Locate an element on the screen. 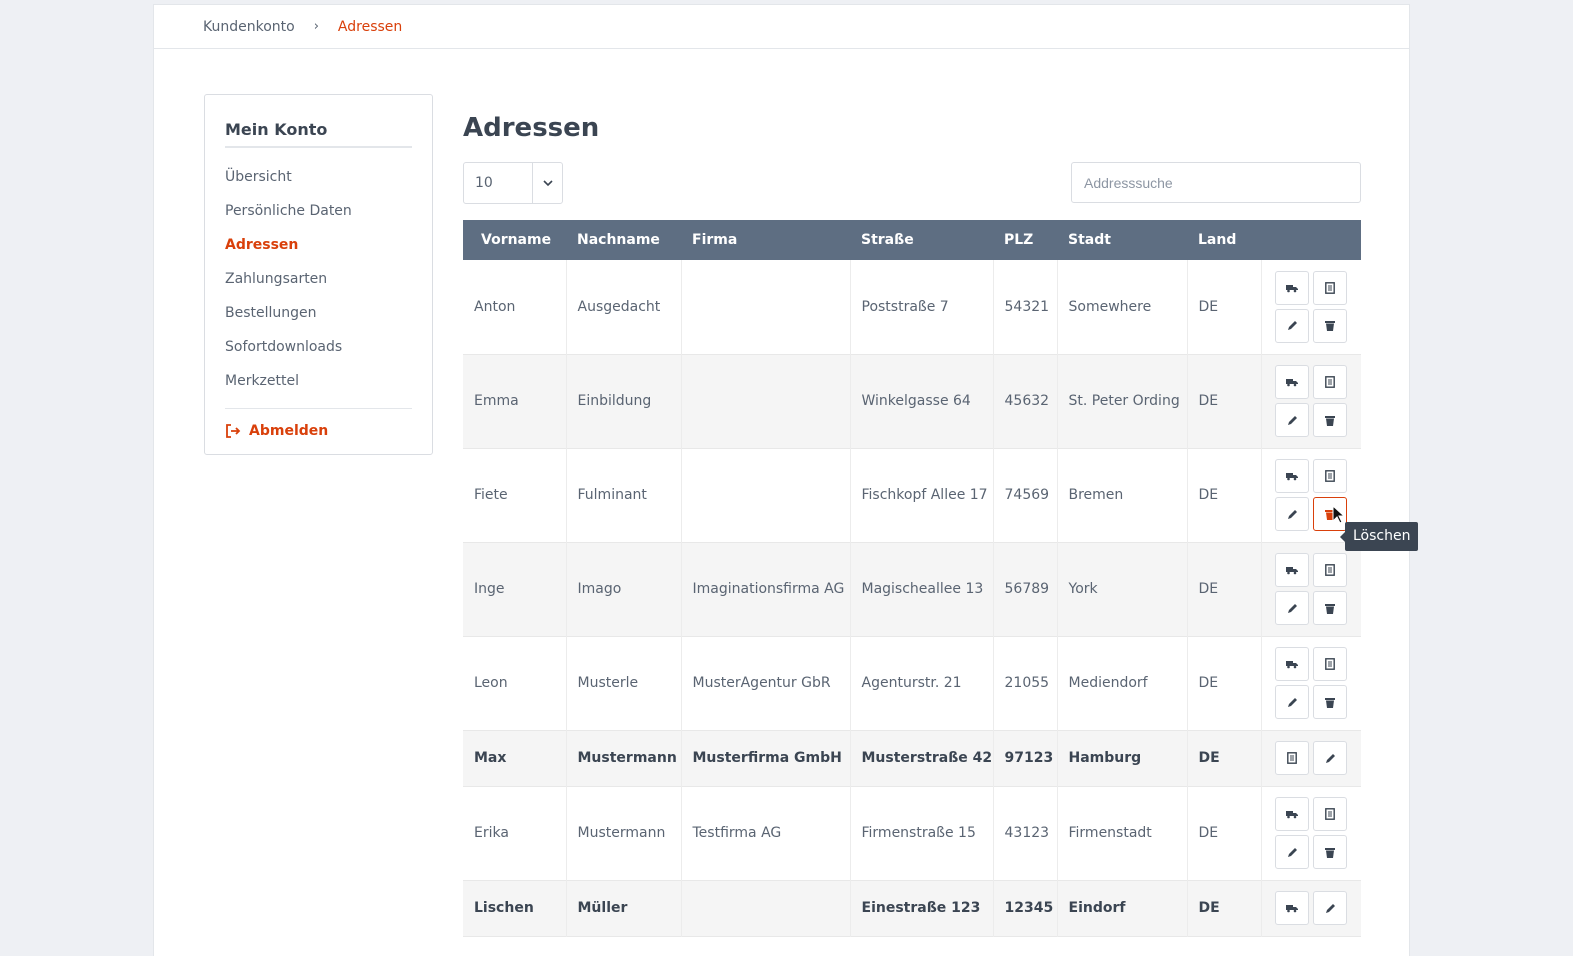 This screenshot has height=956, width=1573. cell-plz: 12345 is located at coordinates (1024, 908).